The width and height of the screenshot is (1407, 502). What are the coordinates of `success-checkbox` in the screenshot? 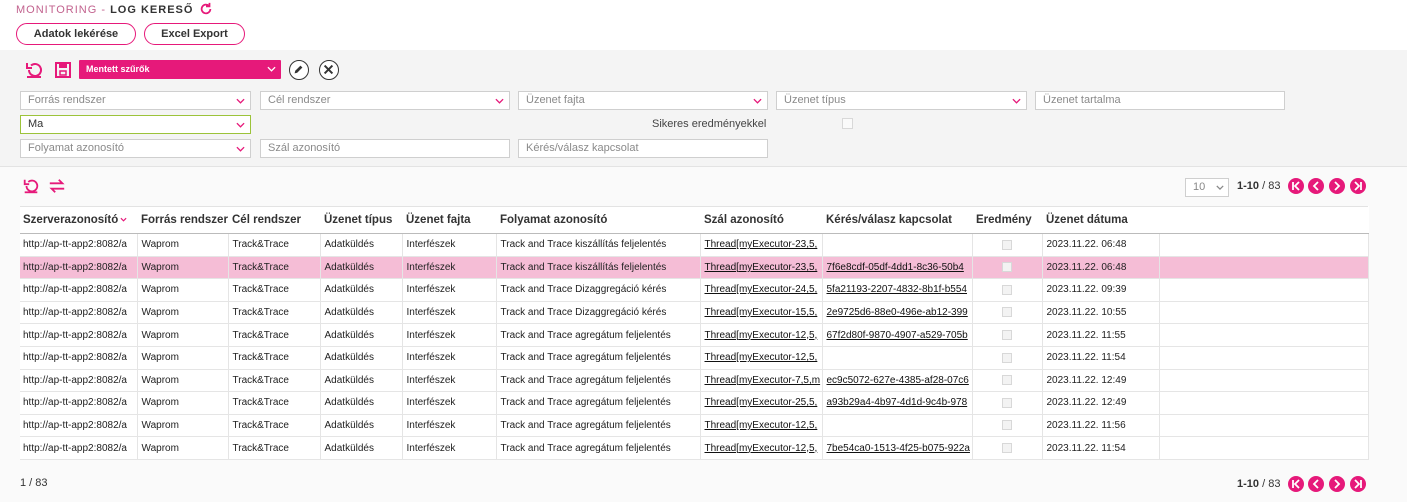 It's located at (847, 123).